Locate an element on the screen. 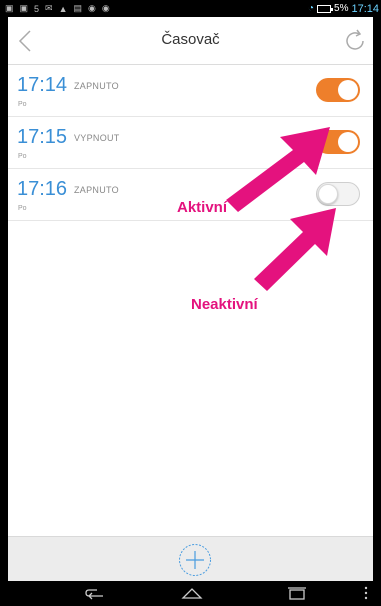 The height and width of the screenshot is (606, 381). annotation-active-label: Aktivní is located at coordinates (202, 207).